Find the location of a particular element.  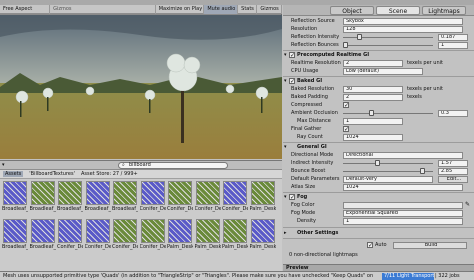

maximize-on-play-button: Maximize on Play is located at coordinates (180, 9).